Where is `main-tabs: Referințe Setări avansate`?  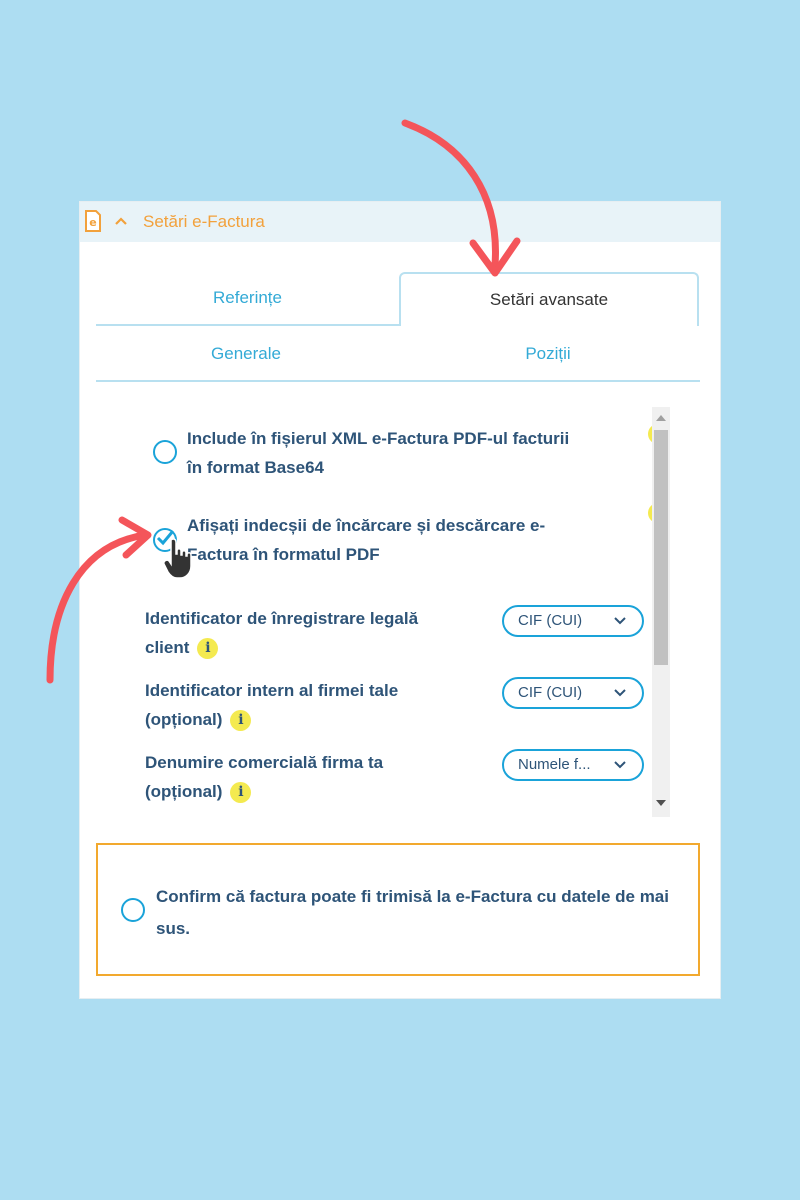 main-tabs: Referințe Setări avansate is located at coordinates (397, 299).